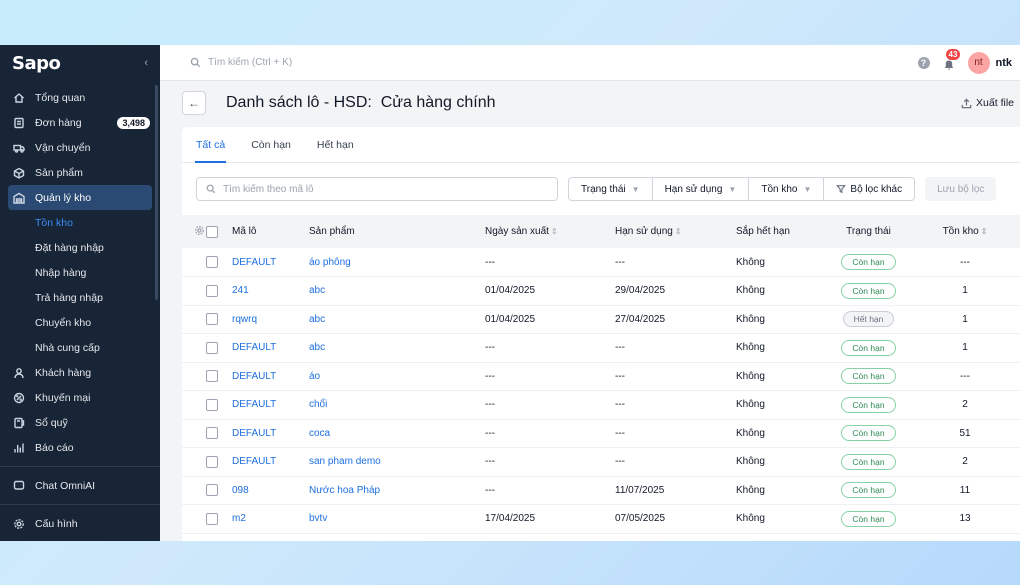 Image resolution: width=1020 pixels, height=585 pixels. I want to click on status-filter: Trạng thái ▼, so click(611, 189).